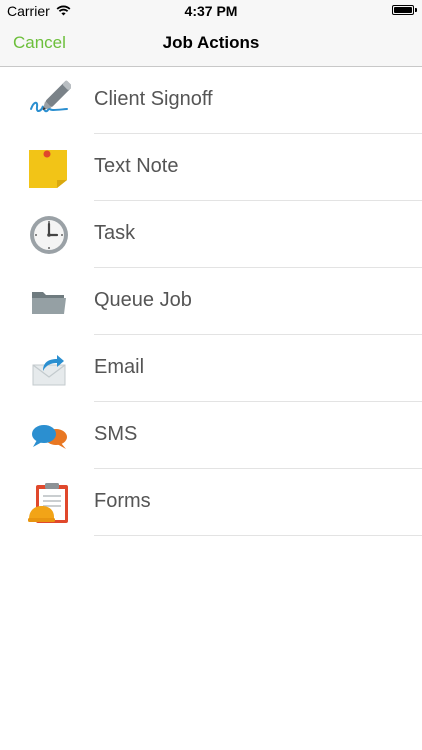 The image size is (422, 750). Describe the element at coordinates (153, 99) in the screenshot. I see `action-label: Client Signoff` at that location.